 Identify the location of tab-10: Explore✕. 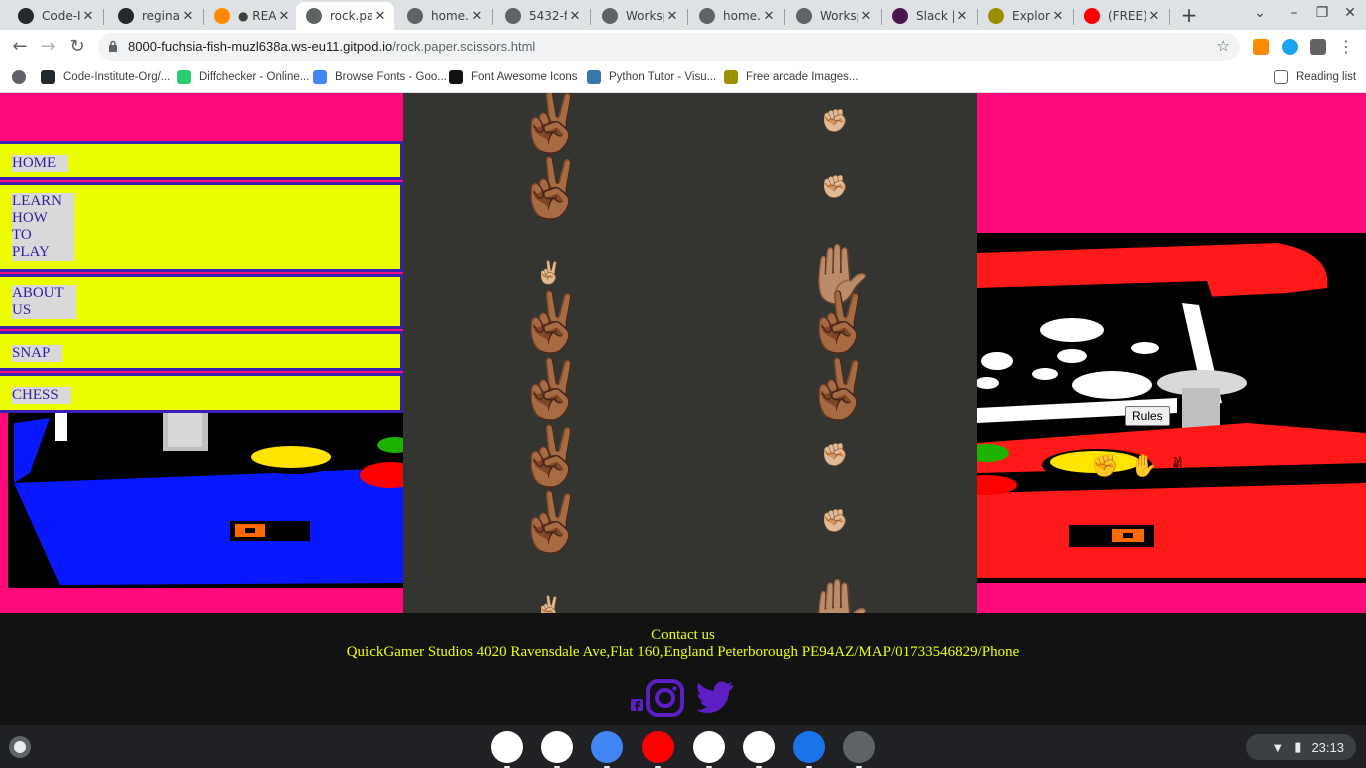
(1025, 16).